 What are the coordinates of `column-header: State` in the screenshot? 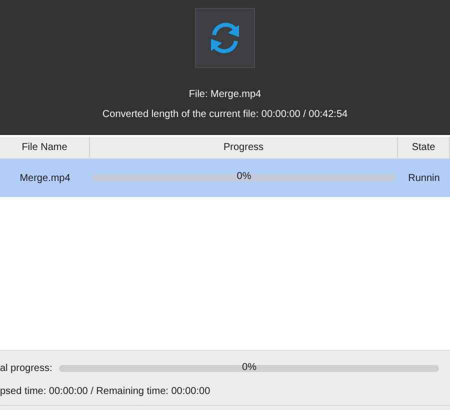 It's located at (424, 147).